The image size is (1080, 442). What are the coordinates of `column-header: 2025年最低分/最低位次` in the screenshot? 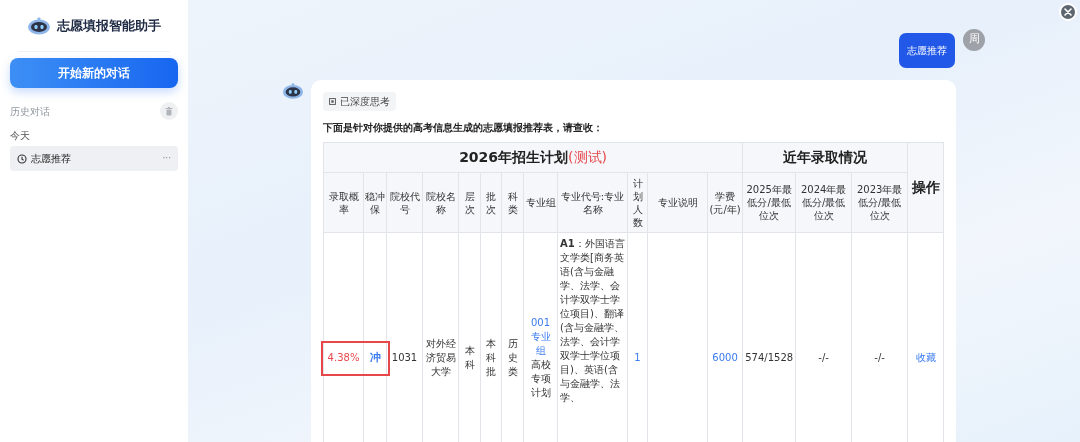 It's located at (769, 202).